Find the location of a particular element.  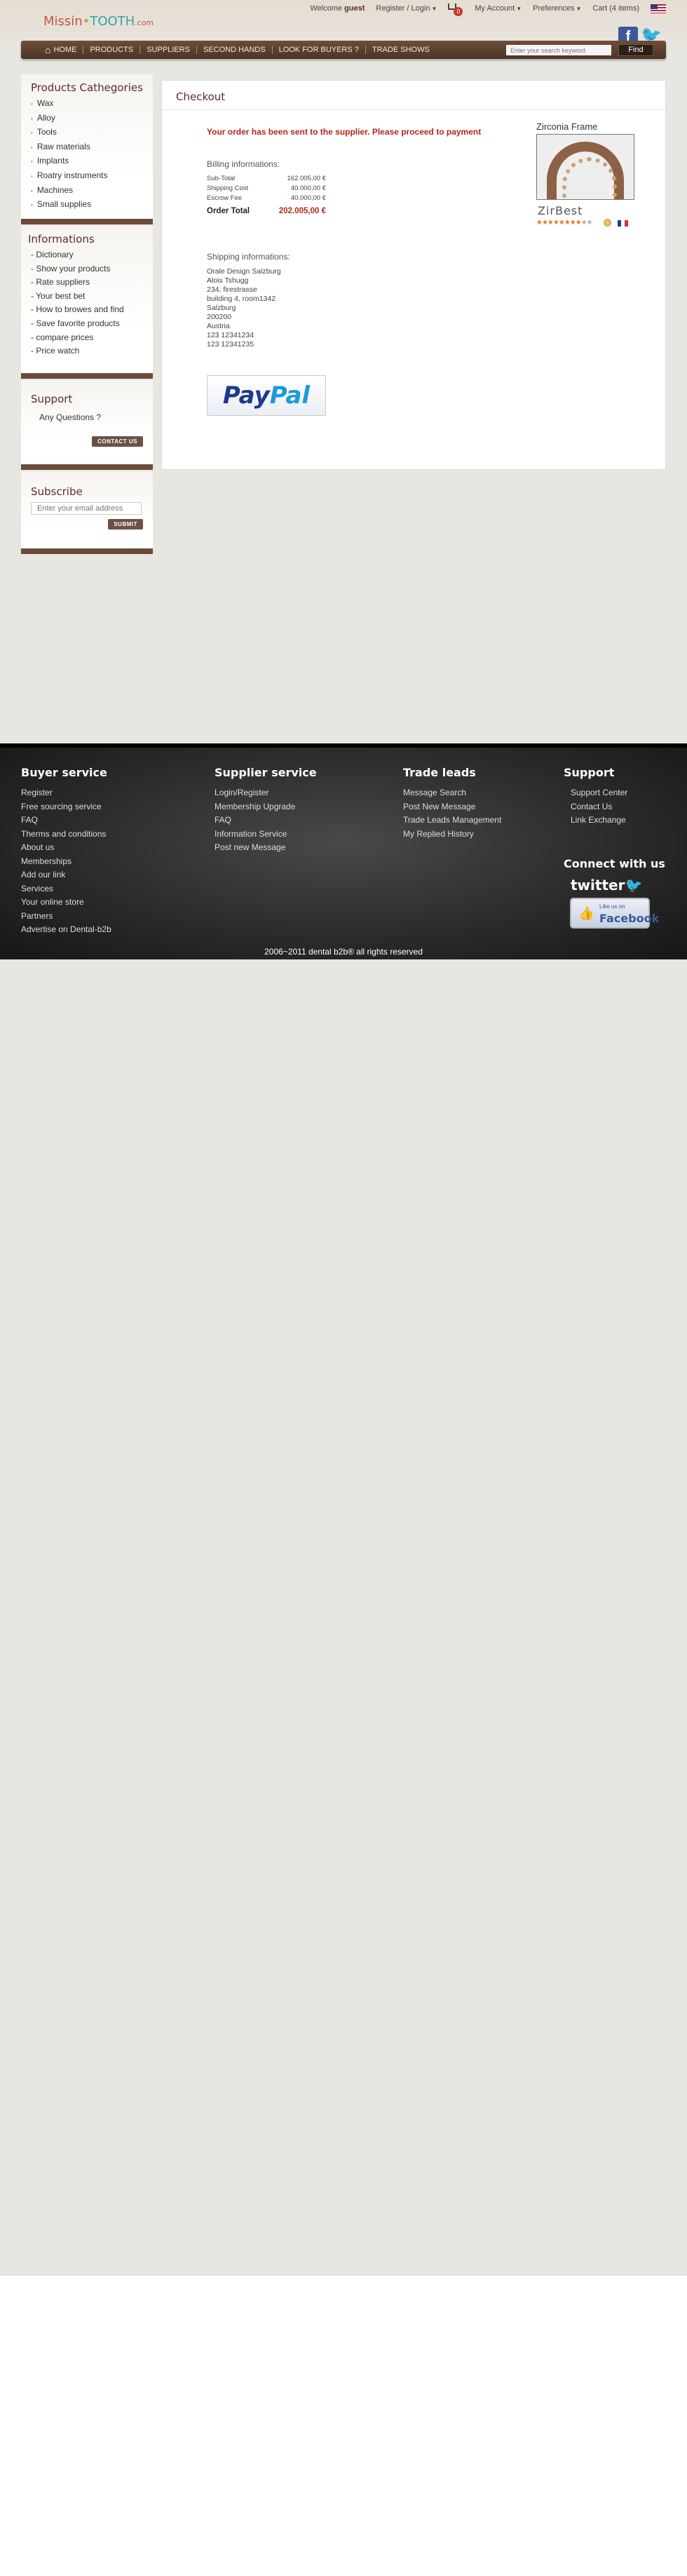

shipping-line: building 4, room1342 is located at coordinates (241, 299).